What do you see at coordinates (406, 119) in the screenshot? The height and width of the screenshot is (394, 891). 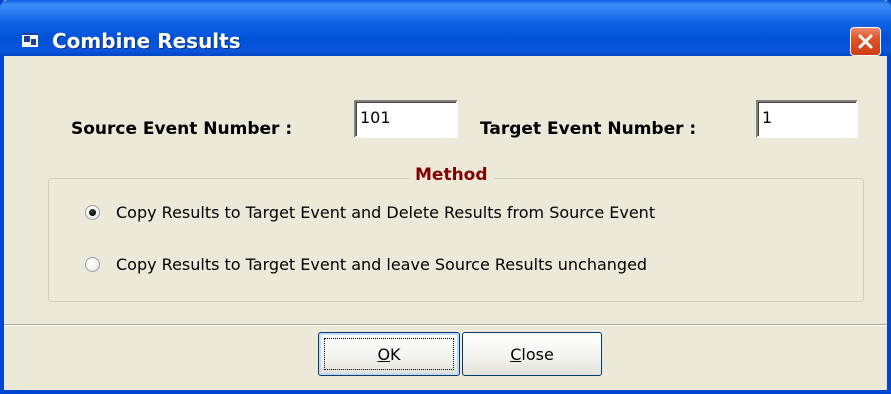 I see `source-event-input: 101` at bounding box center [406, 119].